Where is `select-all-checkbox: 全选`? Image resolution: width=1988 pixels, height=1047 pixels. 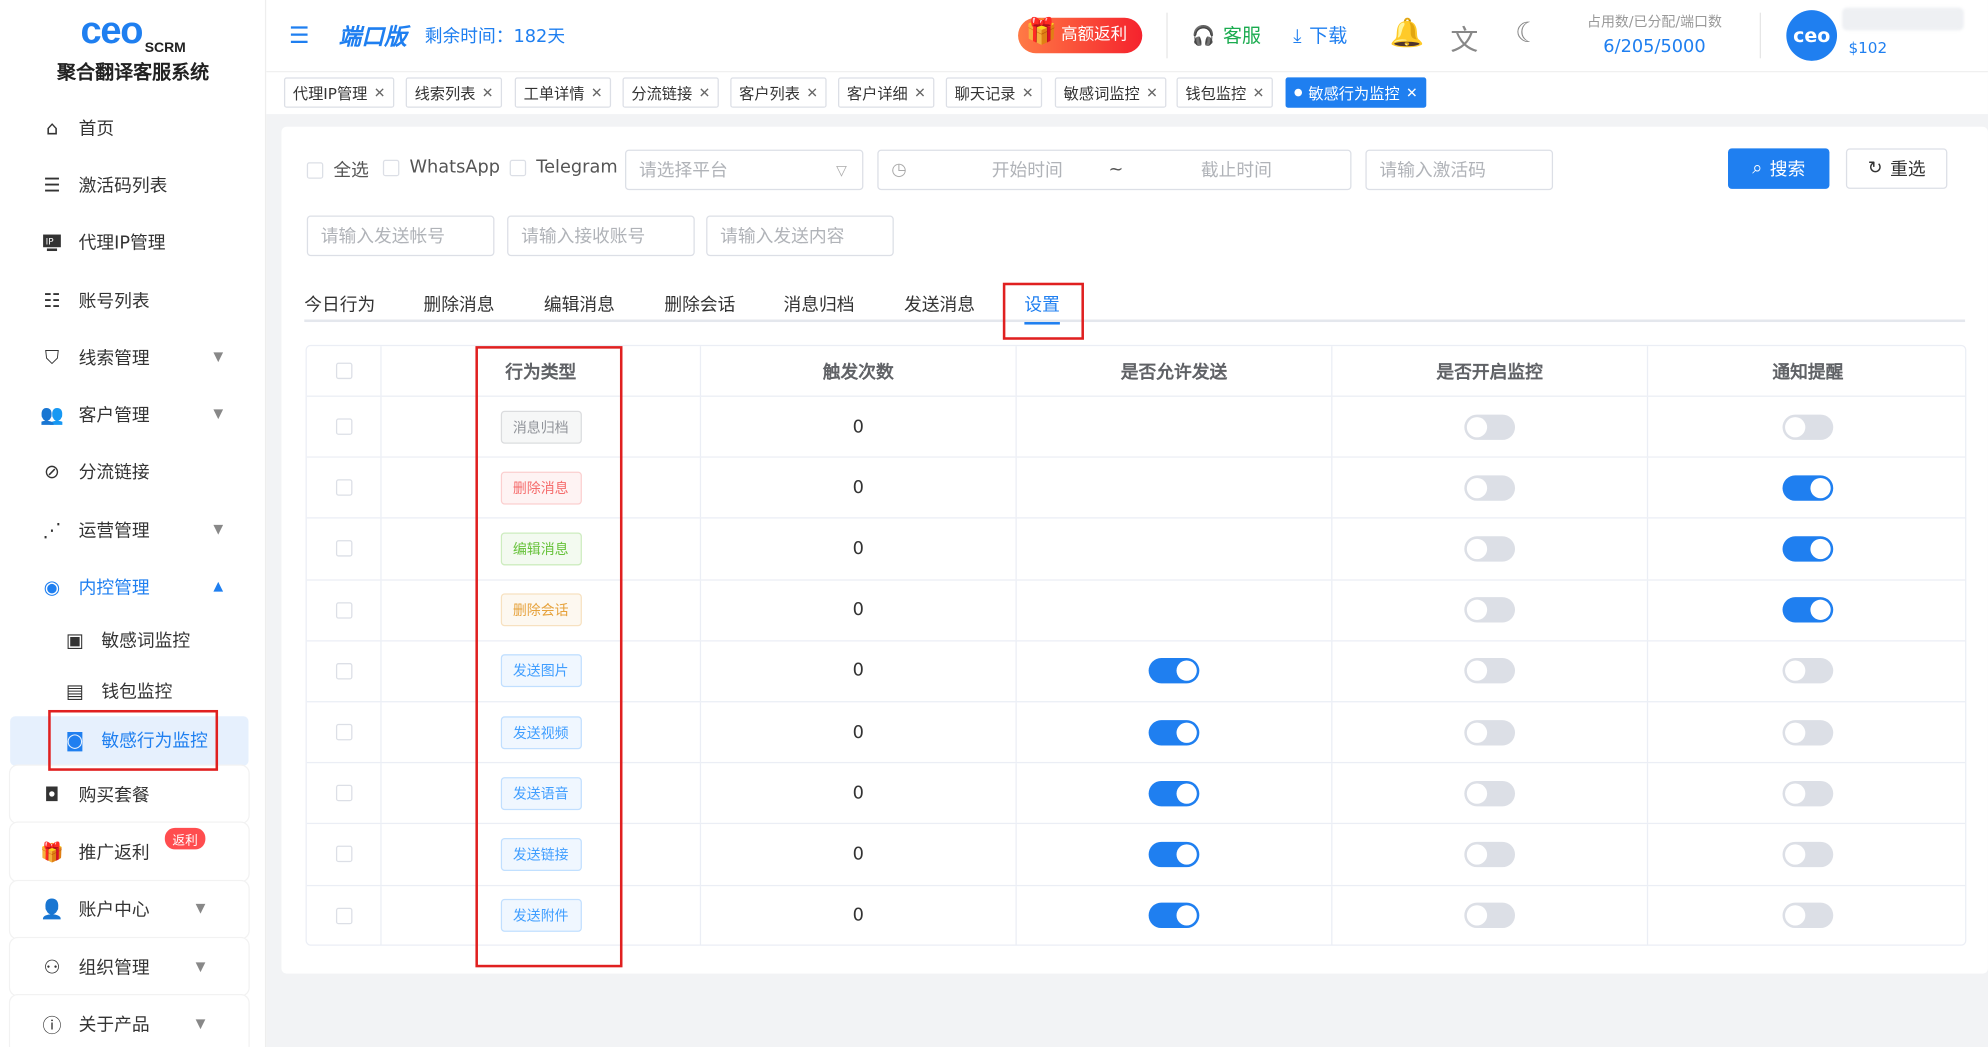 select-all-checkbox: 全选 is located at coordinates (337, 169).